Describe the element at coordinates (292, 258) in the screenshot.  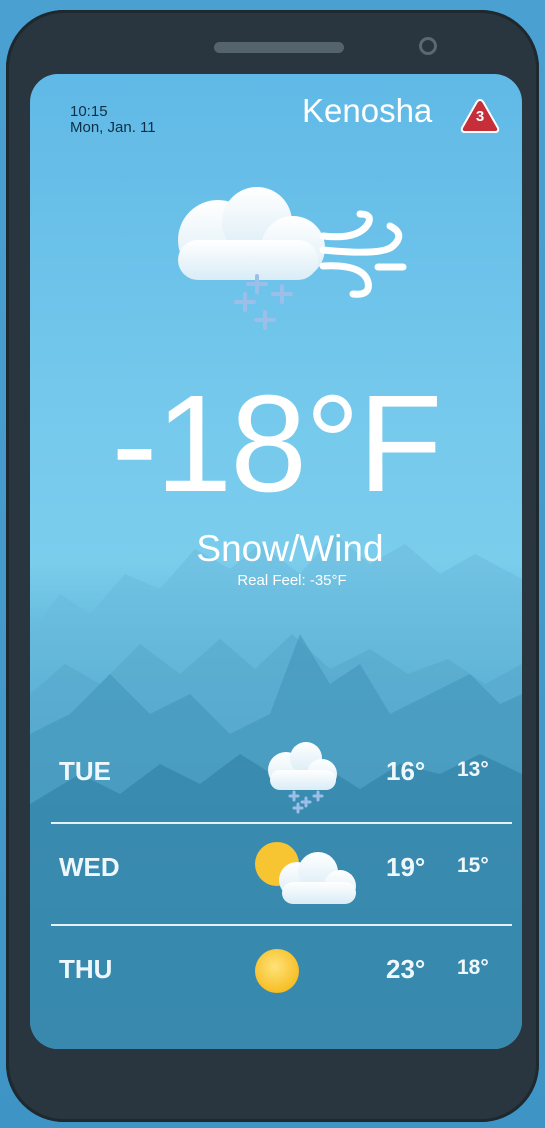
I see `snow-wind-icon` at that location.